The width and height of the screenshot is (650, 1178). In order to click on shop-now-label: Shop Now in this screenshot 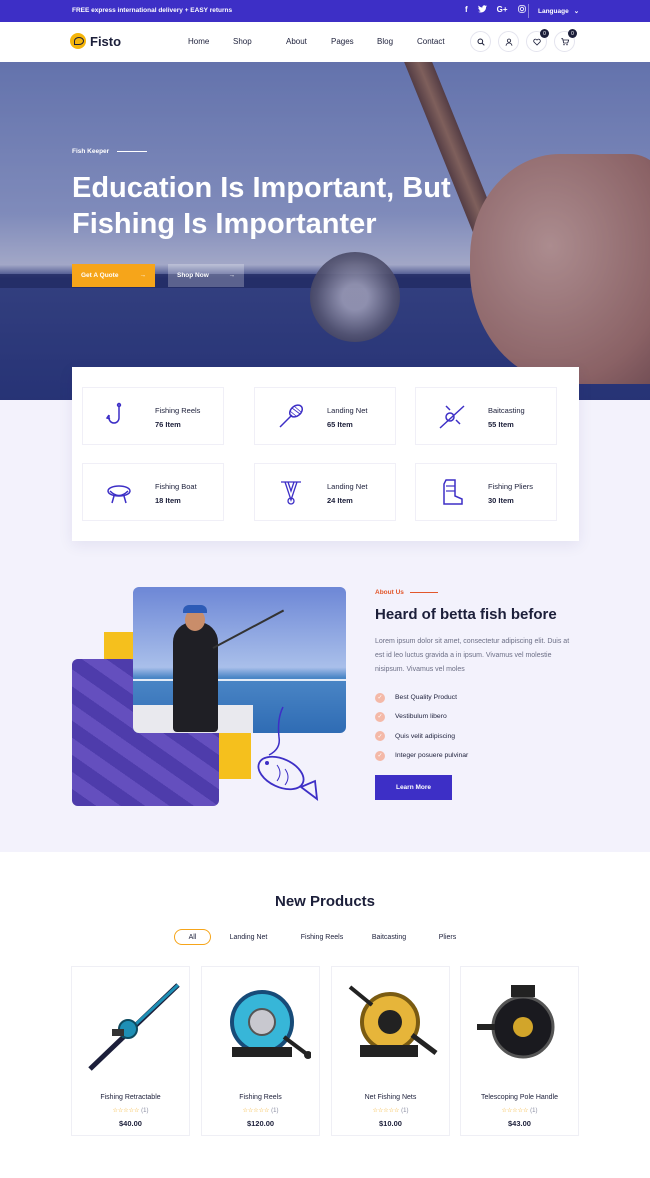, I will do `click(193, 275)`.